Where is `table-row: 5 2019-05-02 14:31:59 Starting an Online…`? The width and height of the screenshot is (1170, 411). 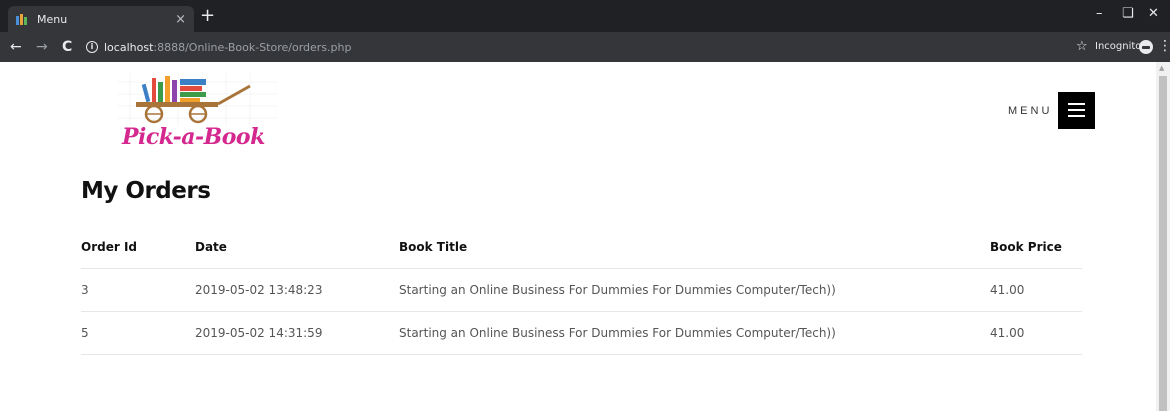 table-row: 5 2019-05-02 14:31:59 Starting an Online… is located at coordinates (581, 333).